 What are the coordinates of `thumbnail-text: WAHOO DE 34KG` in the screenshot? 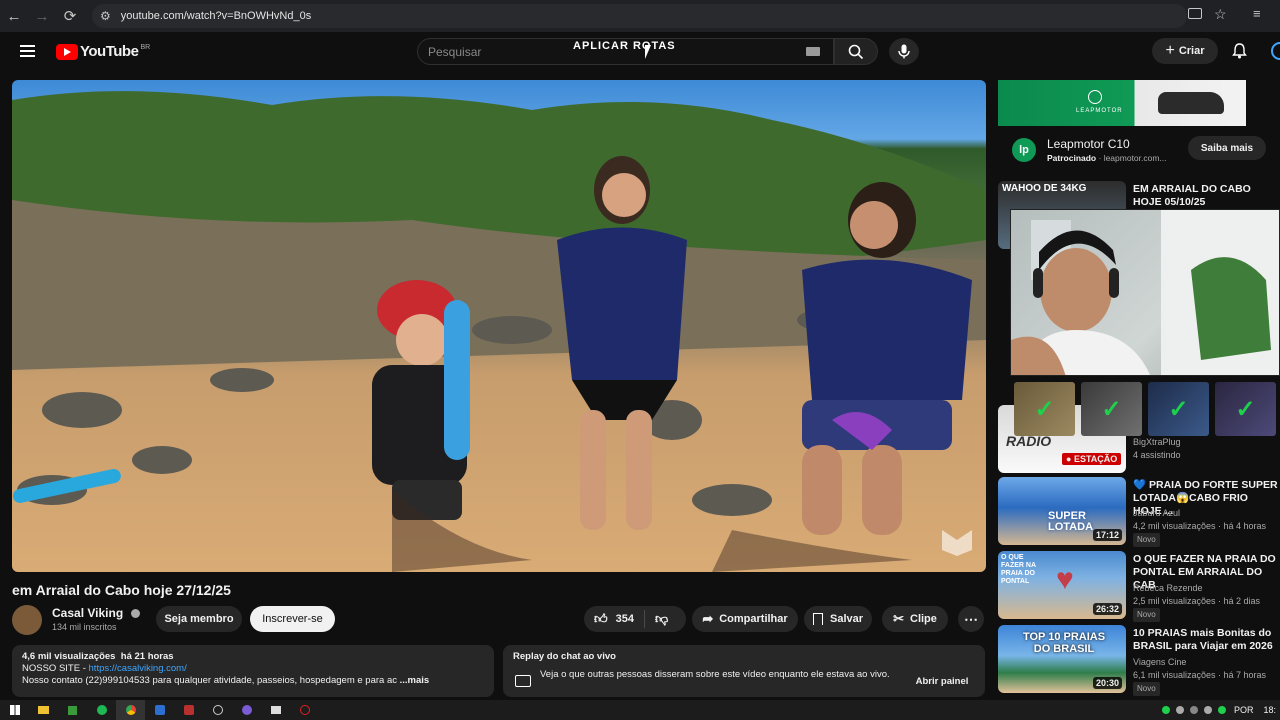 It's located at (1044, 188).